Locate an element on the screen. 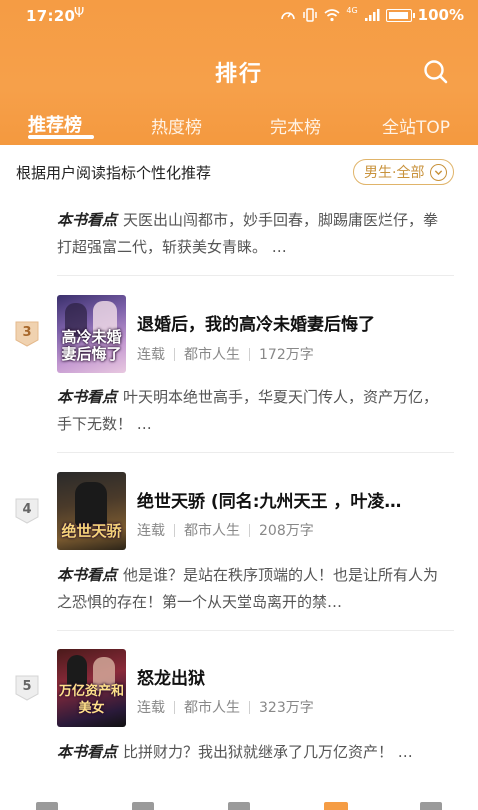 Image resolution: width=478 pixels, height=810 pixels. page-title: 排行 is located at coordinates (238, 74).